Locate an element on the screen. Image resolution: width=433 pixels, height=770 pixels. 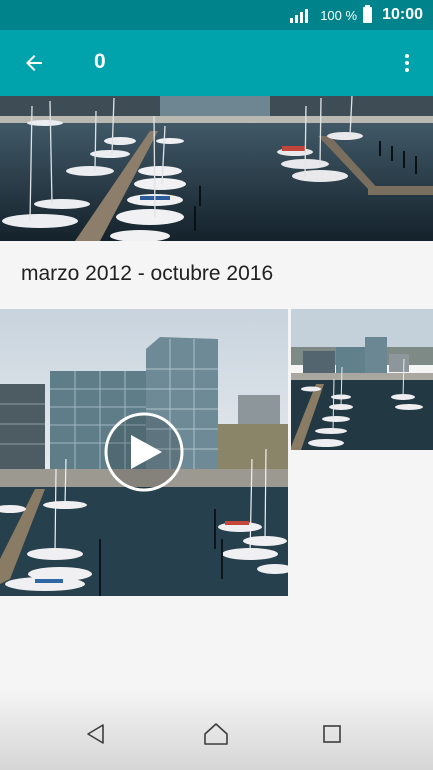
more-options-button is located at coordinates (407, 63).